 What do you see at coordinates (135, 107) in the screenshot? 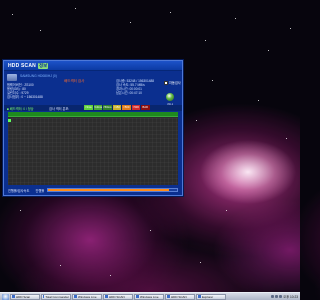
I see `legend-swatch: >500` at bounding box center [135, 107].